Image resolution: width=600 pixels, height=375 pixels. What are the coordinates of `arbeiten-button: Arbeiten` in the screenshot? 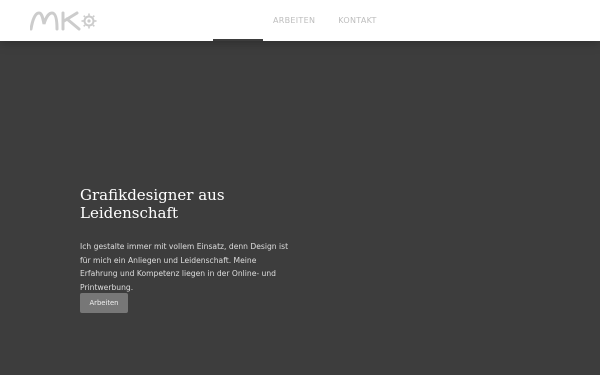 It's located at (104, 303).